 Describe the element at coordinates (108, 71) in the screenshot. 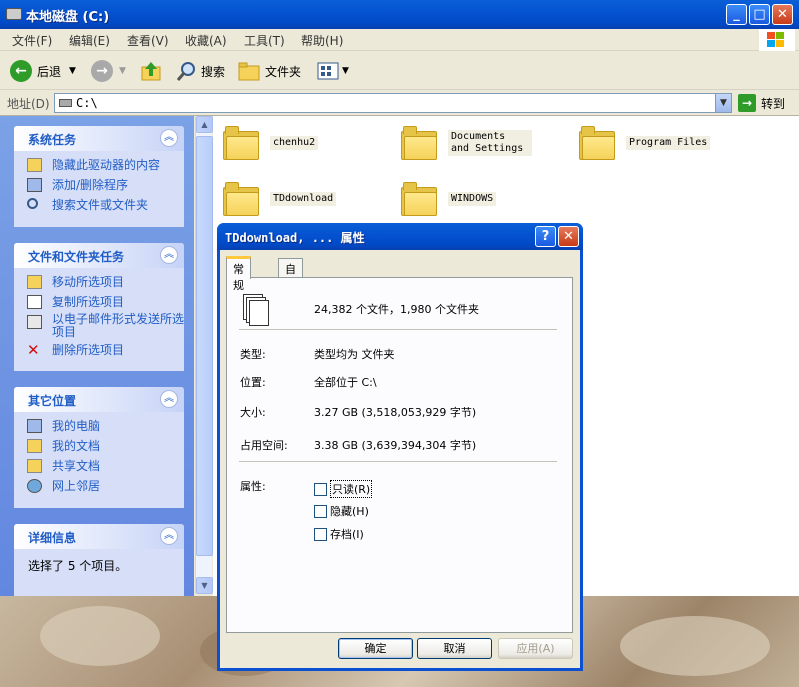

I see `forward-button: → ▼` at that location.